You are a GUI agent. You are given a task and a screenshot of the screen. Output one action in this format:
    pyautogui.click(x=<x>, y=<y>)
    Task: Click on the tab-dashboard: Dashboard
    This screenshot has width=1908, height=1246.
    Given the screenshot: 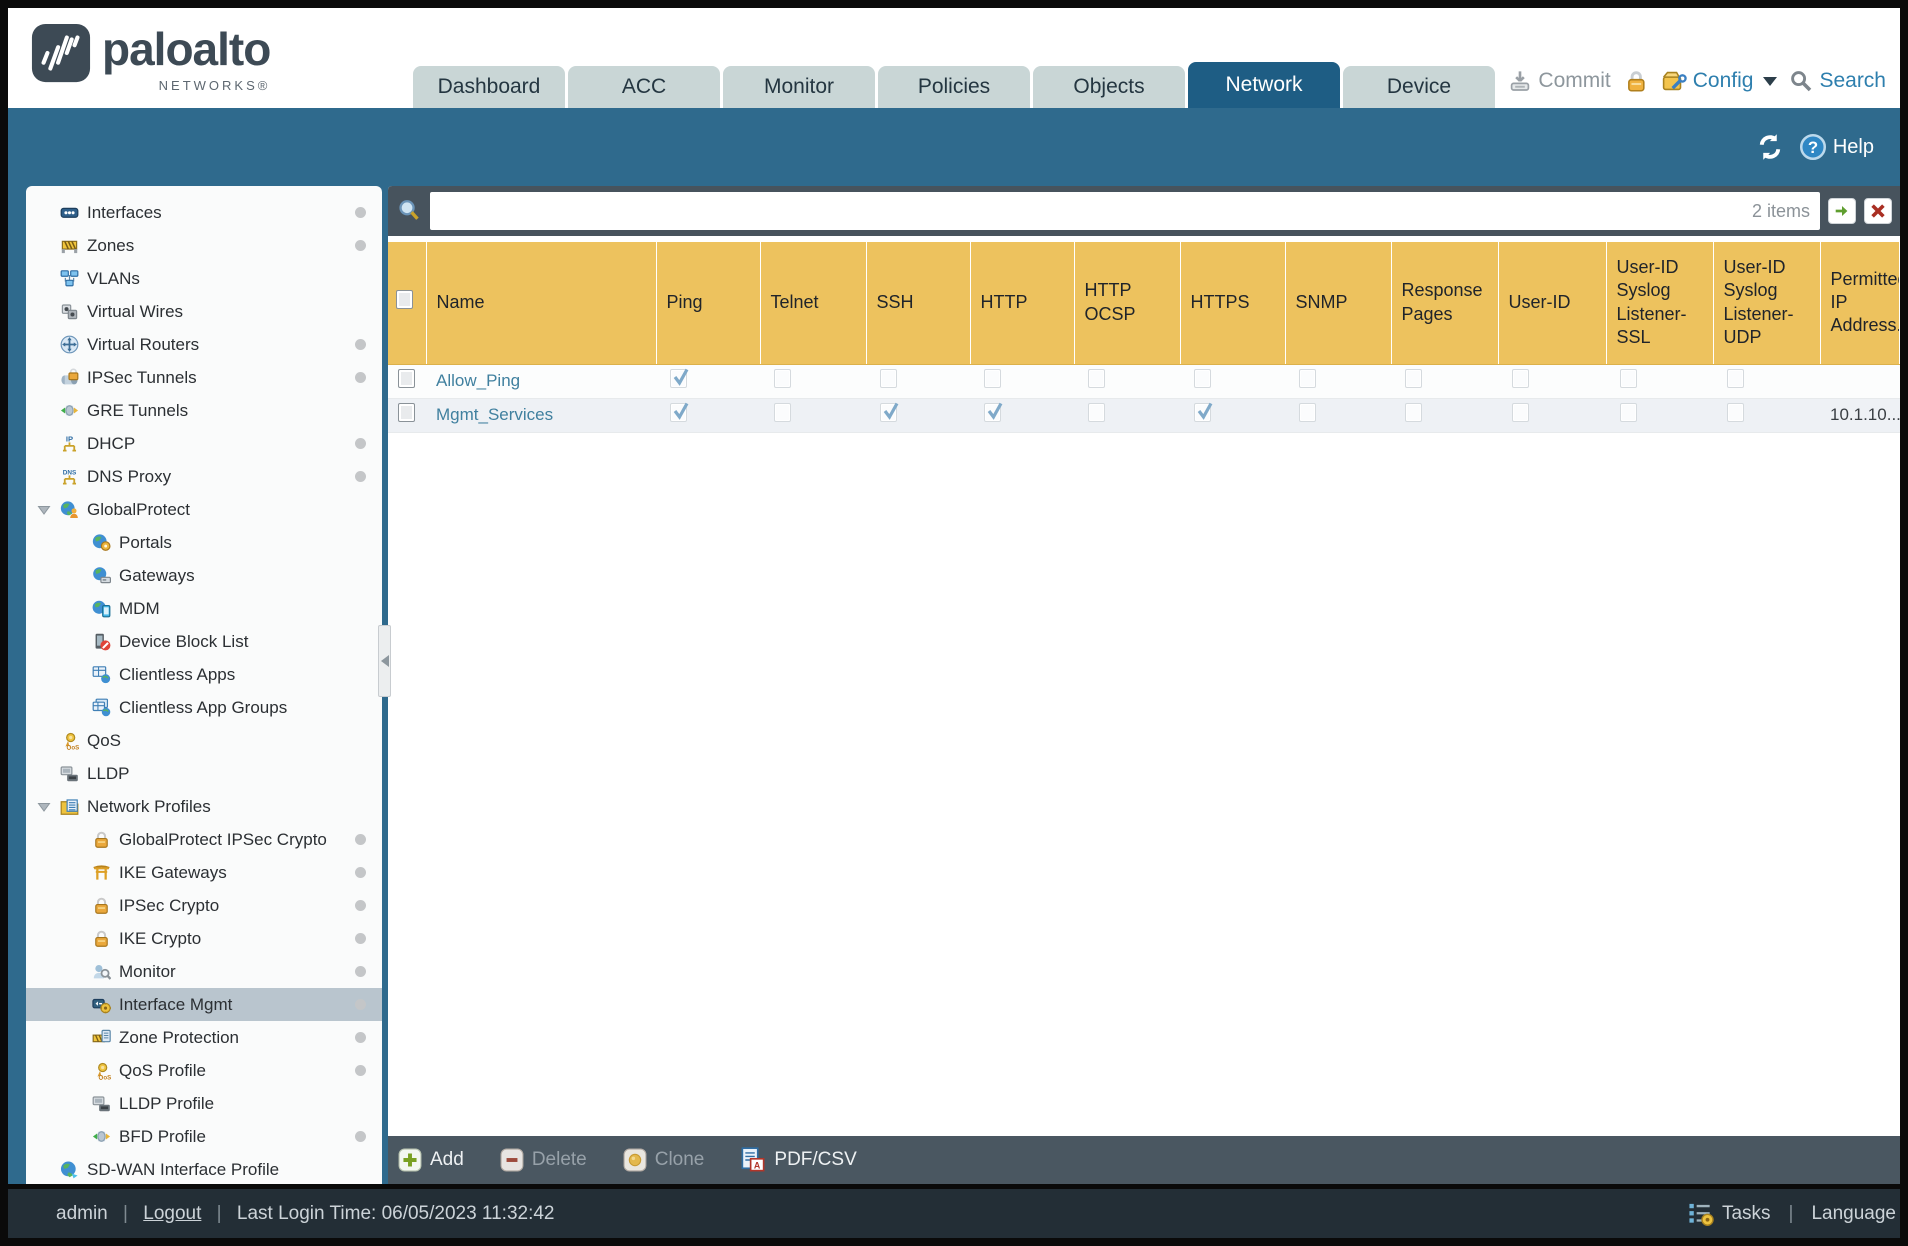 What is the action you would take?
    pyautogui.click(x=489, y=87)
    